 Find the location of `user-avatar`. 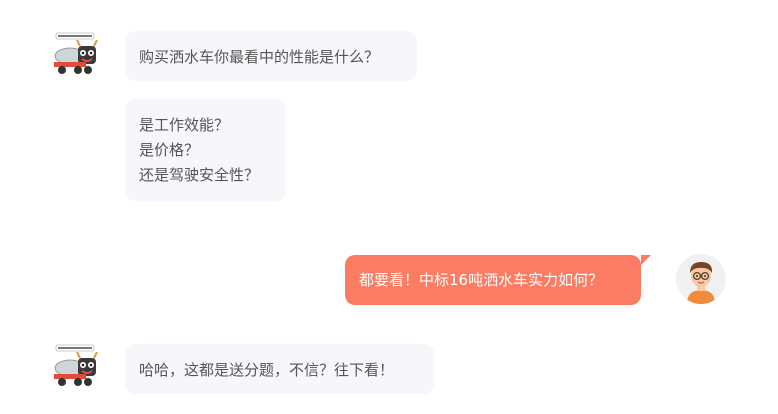

user-avatar is located at coordinates (701, 279).